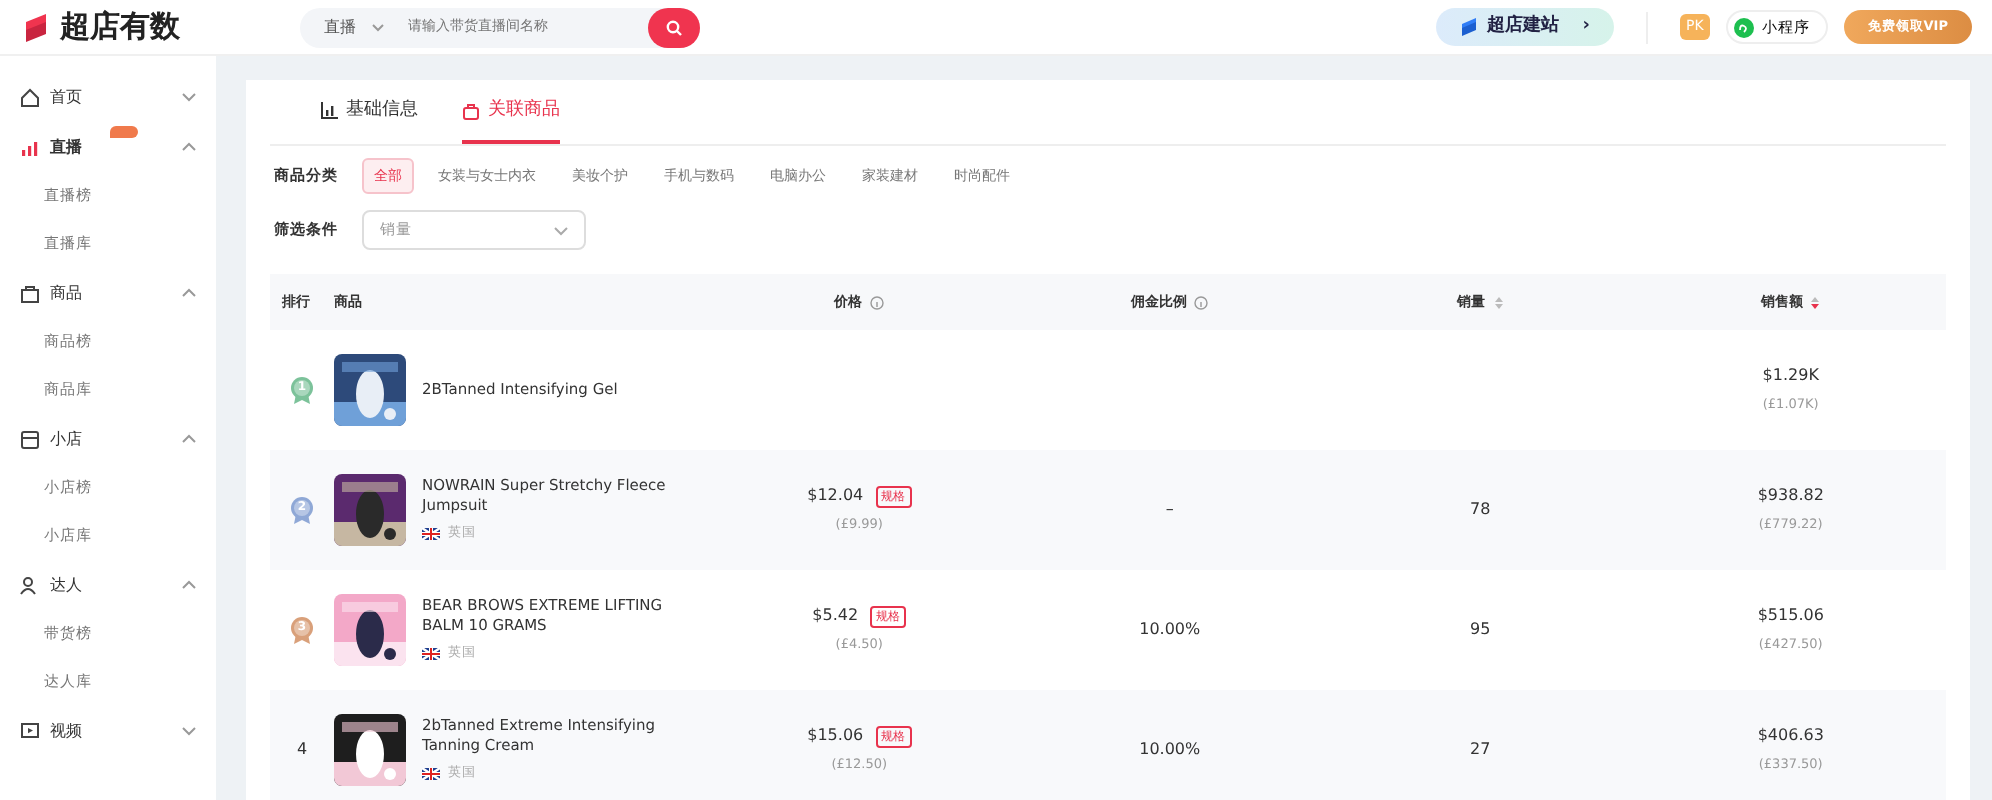 This screenshot has height=800, width=1992. Describe the element at coordinates (30, 439) in the screenshot. I see `store-icon` at that location.